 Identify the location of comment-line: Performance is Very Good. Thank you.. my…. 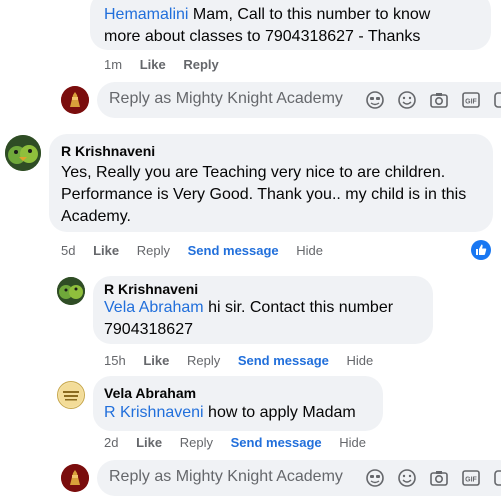
(264, 194).